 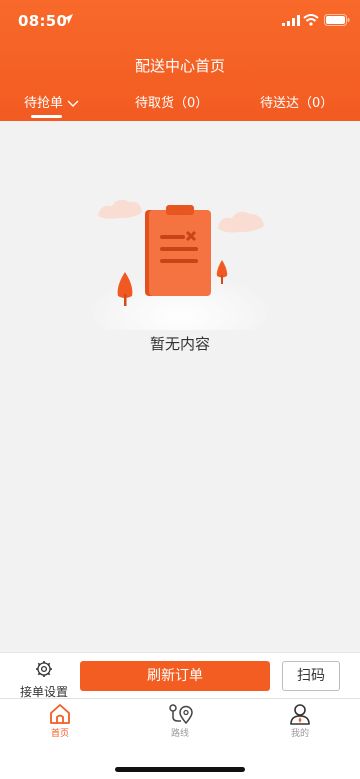 I want to click on status-bar: 08:50, so click(x=180, y=22).